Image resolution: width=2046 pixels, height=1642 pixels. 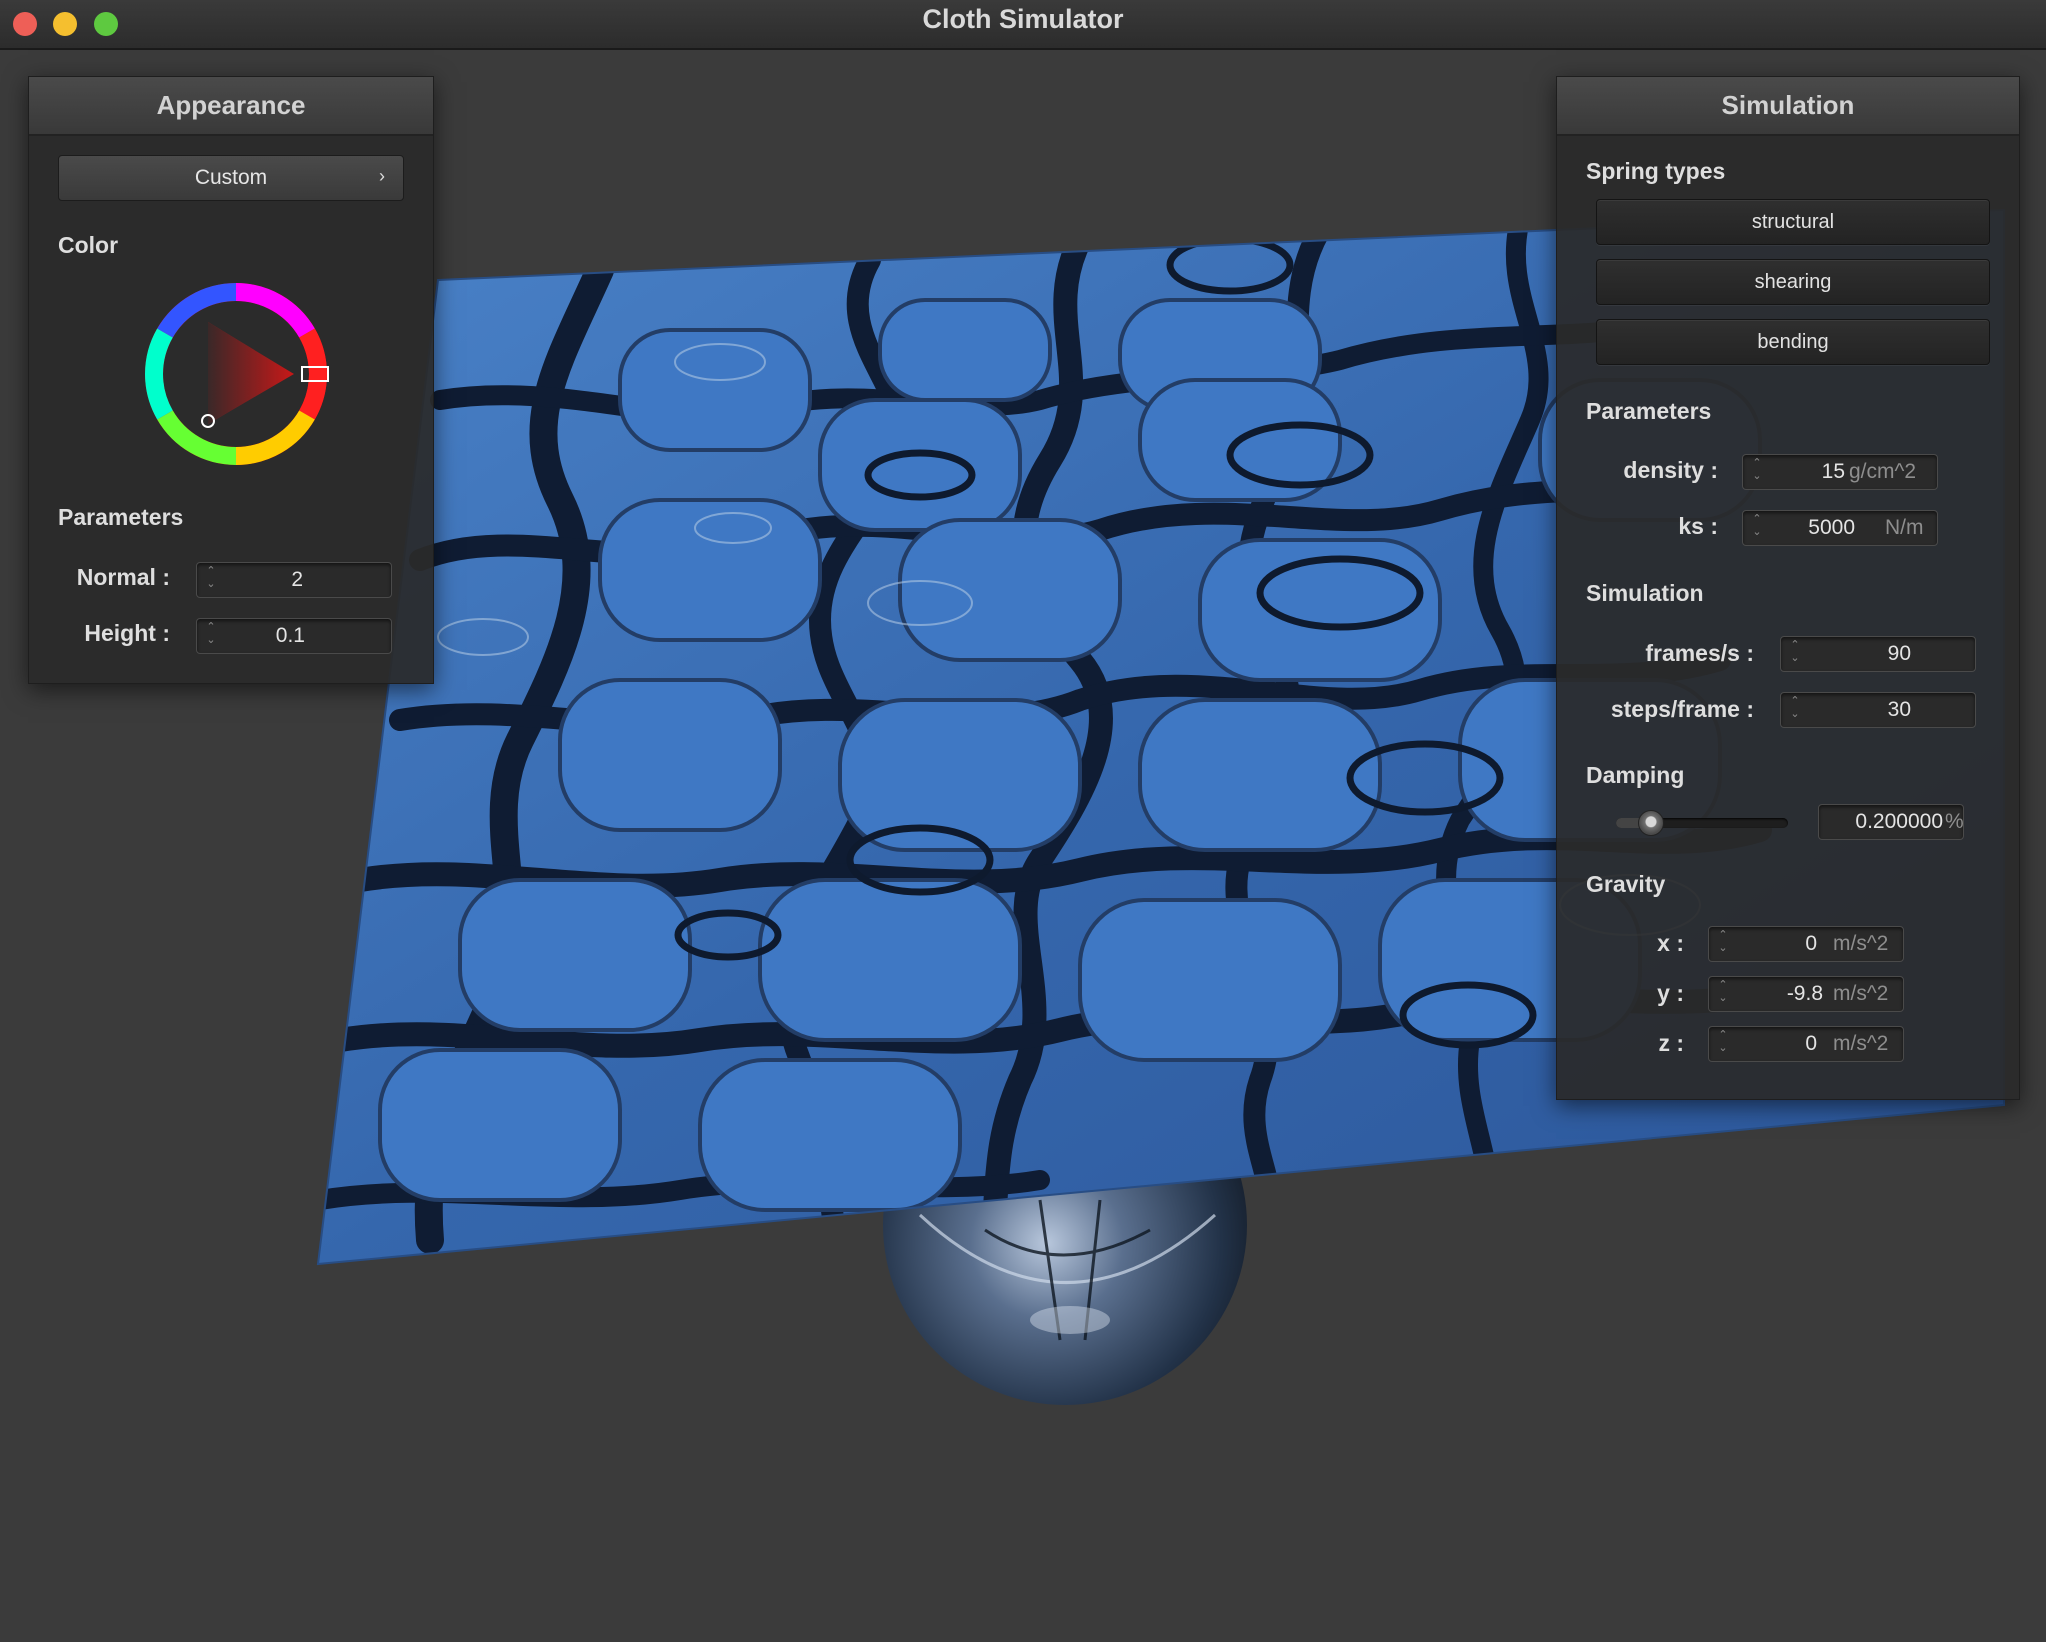 I want to click on density-label: density :, so click(x=1670, y=470).